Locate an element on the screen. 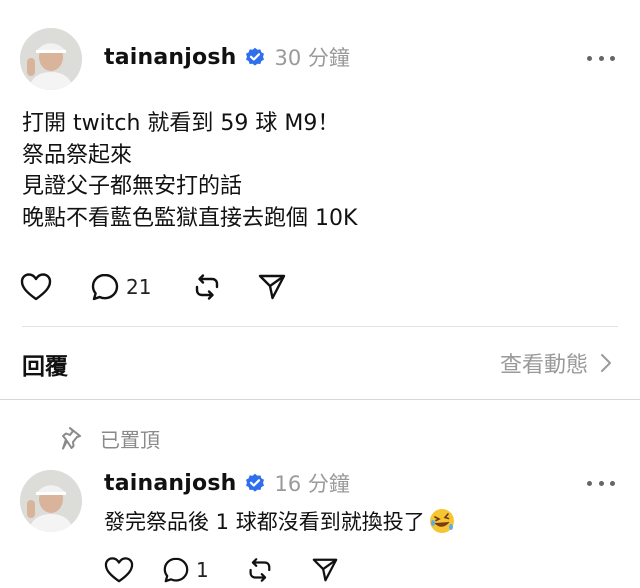 The image size is (640, 588). reply-header: tainanjosh 16 分鐘 is located at coordinates (227, 483).